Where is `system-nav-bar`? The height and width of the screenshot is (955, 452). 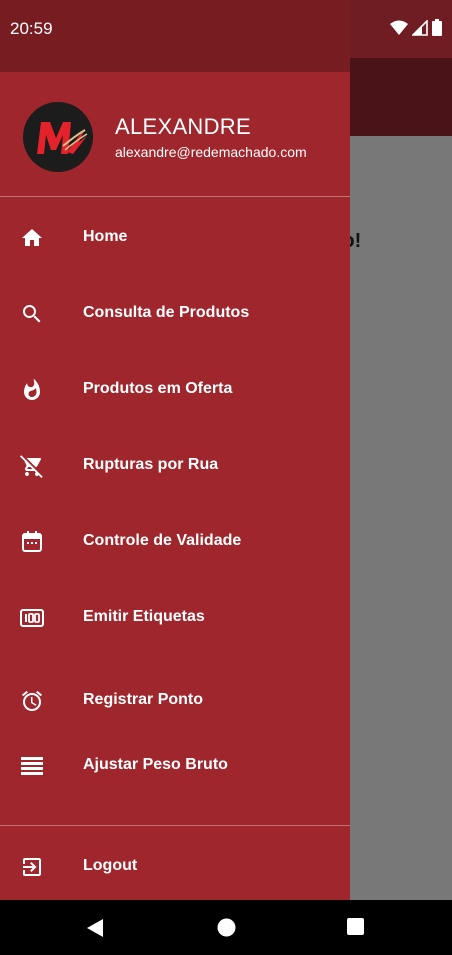 system-nav-bar is located at coordinates (226, 927).